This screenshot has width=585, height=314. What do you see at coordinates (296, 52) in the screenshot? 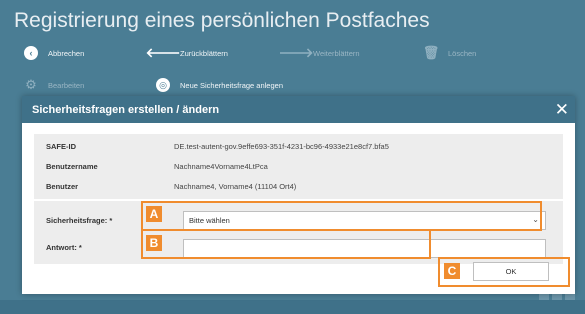
I see `arrow-right-icon: 🡒` at bounding box center [296, 52].